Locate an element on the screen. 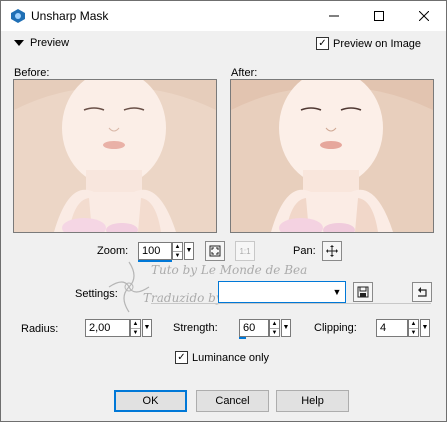 This screenshot has width=447, height=422. move-cross-icon is located at coordinates (332, 251).